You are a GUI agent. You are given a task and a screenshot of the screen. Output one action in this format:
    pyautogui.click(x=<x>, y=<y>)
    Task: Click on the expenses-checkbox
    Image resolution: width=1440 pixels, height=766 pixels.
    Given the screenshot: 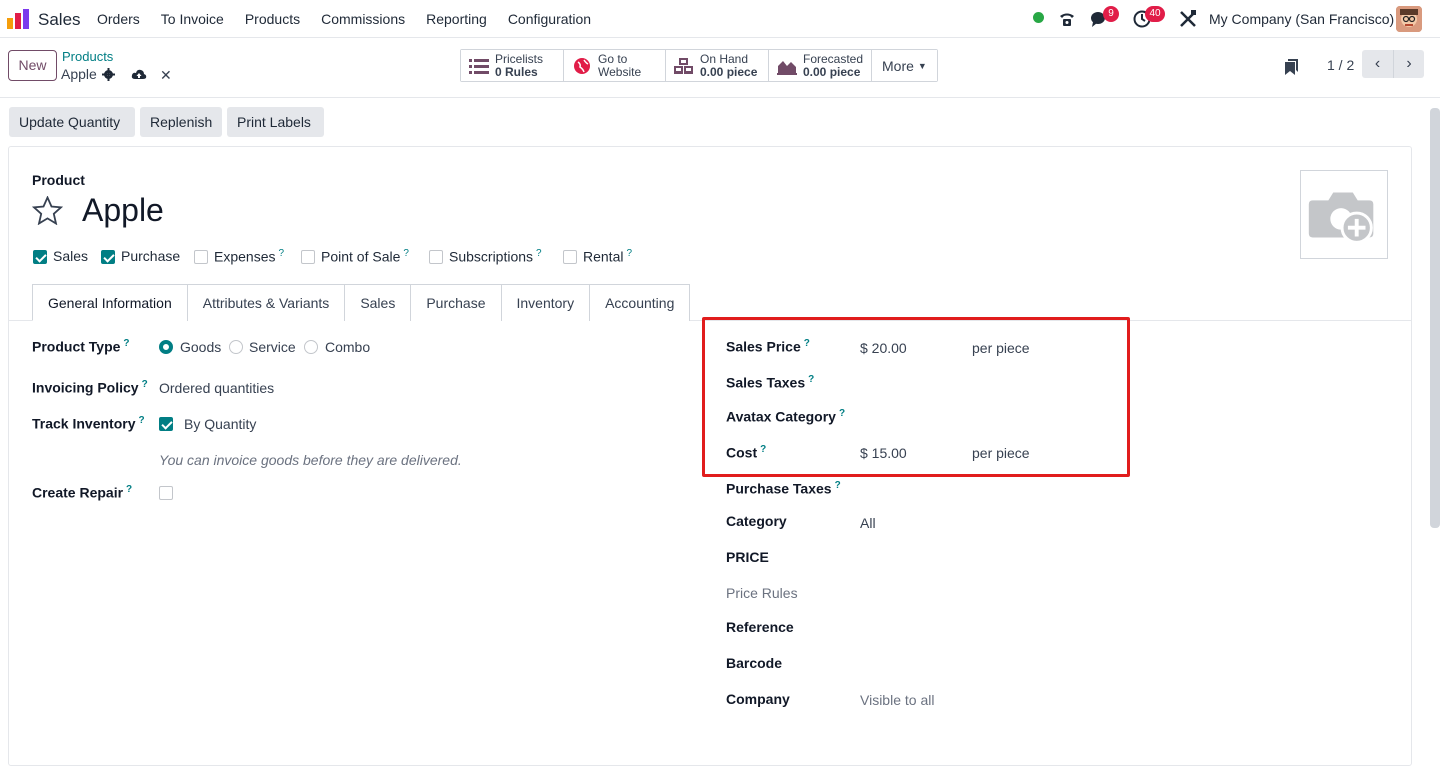 What is the action you would take?
    pyautogui.click(x=201, y=257)
    